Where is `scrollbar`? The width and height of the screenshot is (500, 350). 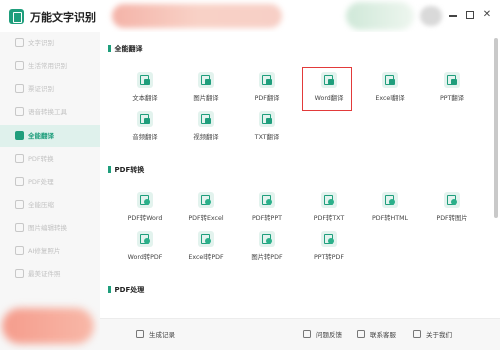 scrollbar is located at coordinates (496, 128).